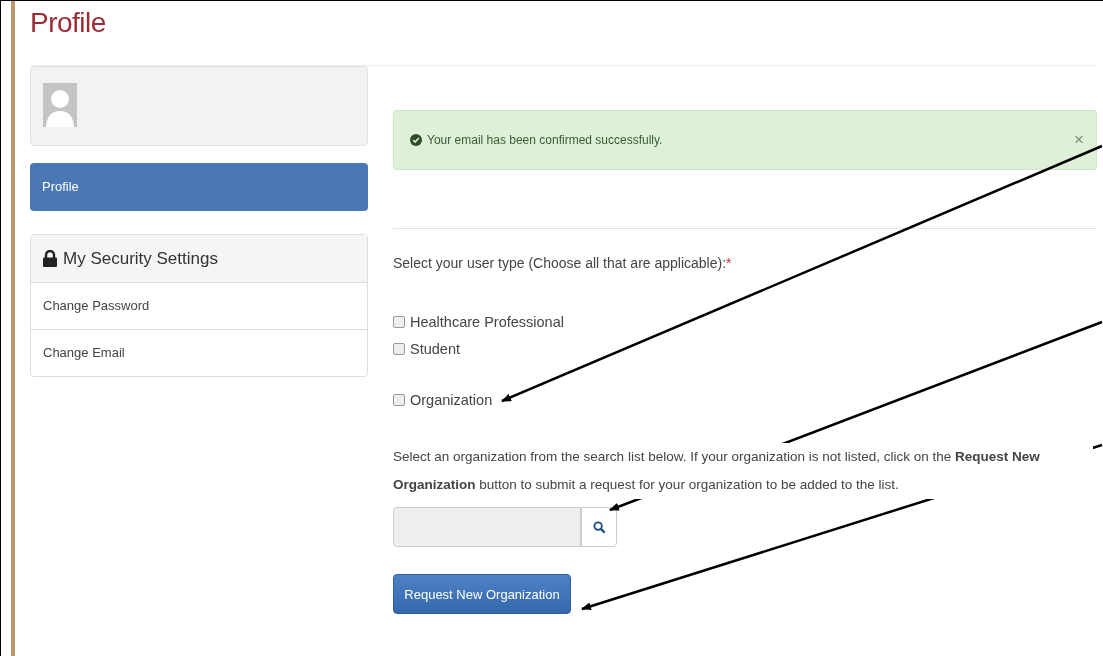 The image size is (1103, 656). Describe the element at coordinates (199, 187) in the screenshot. I see `nav-item: Profile` at that location.